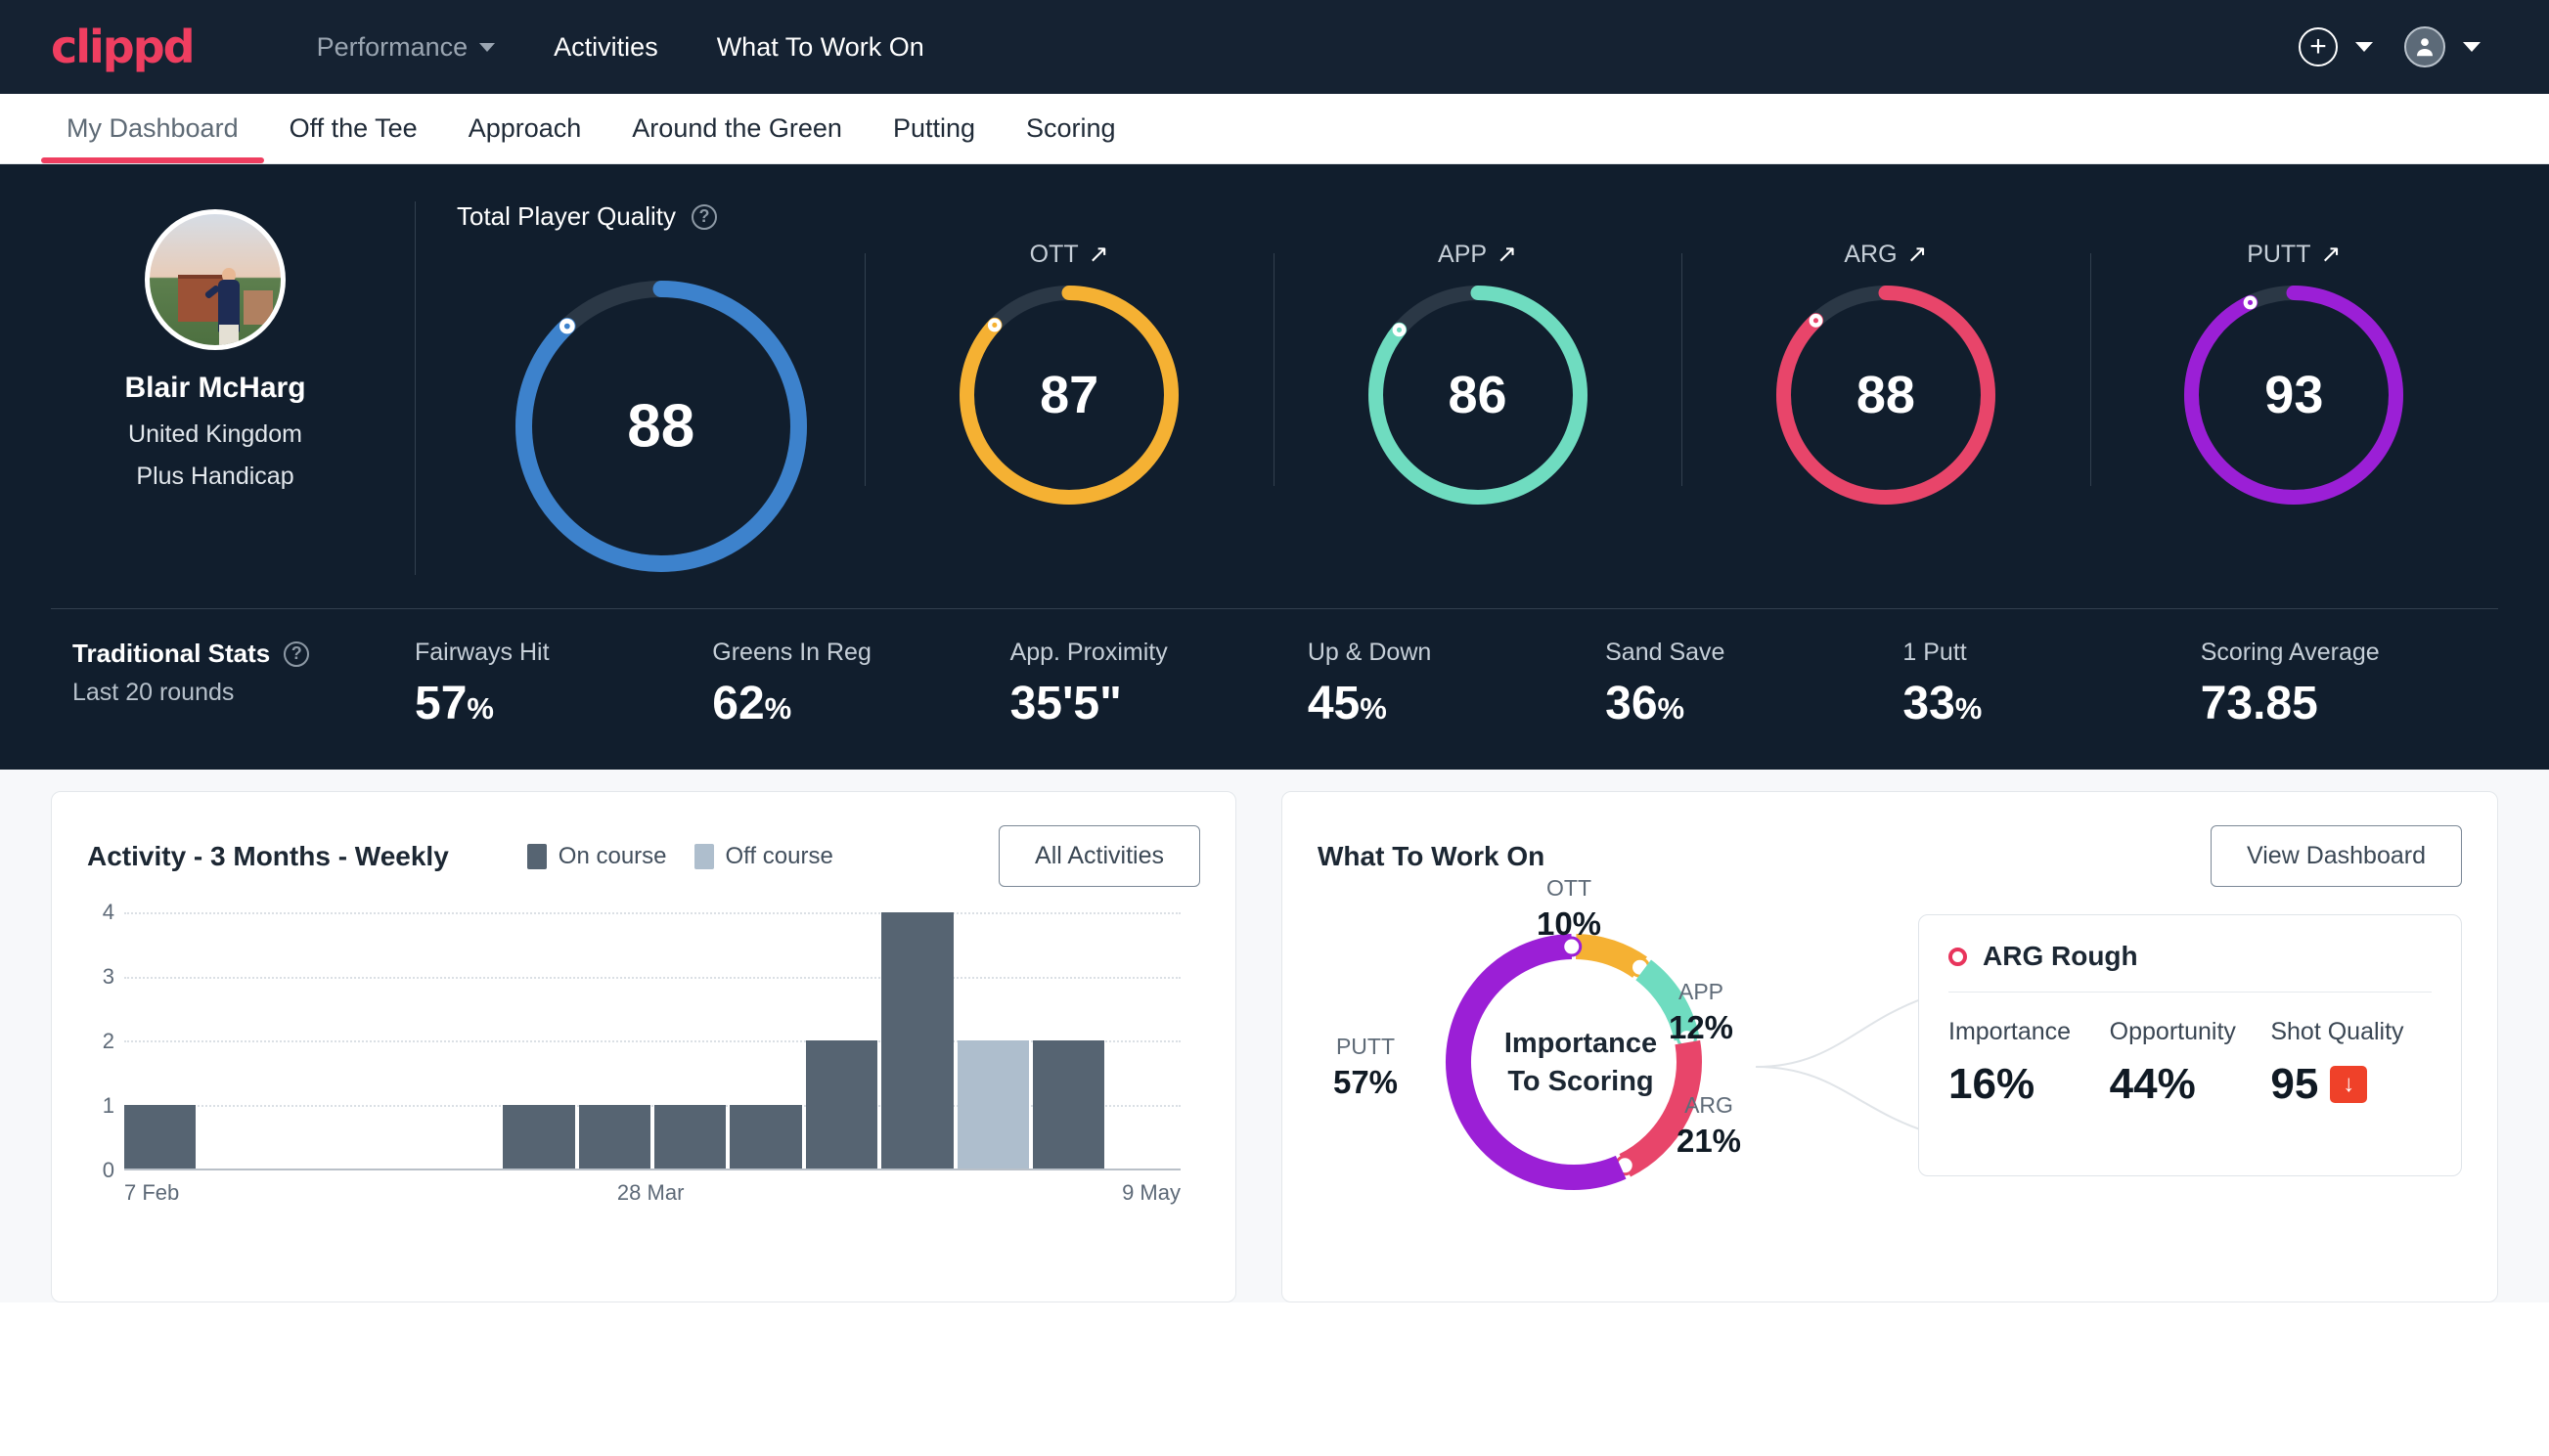 The height and width of the screenshot is (1456, 2549). I want to click on player-handicap: Plus Handicap, so click(215, 476).